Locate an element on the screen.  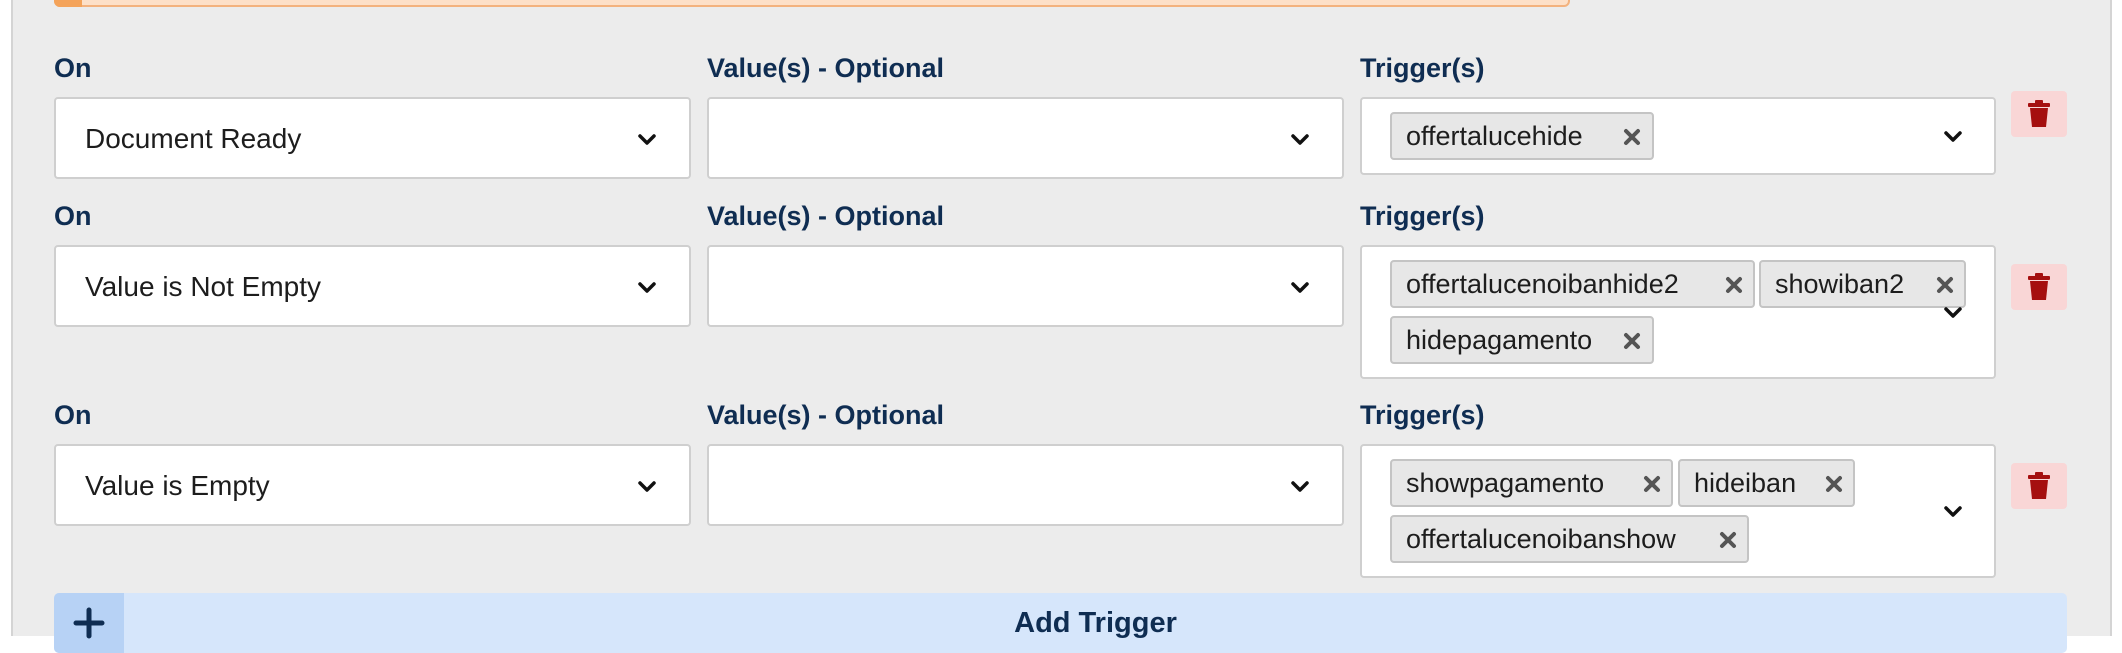
add-trigger-button: Add Trigger is located at coordinates (1060, 623).